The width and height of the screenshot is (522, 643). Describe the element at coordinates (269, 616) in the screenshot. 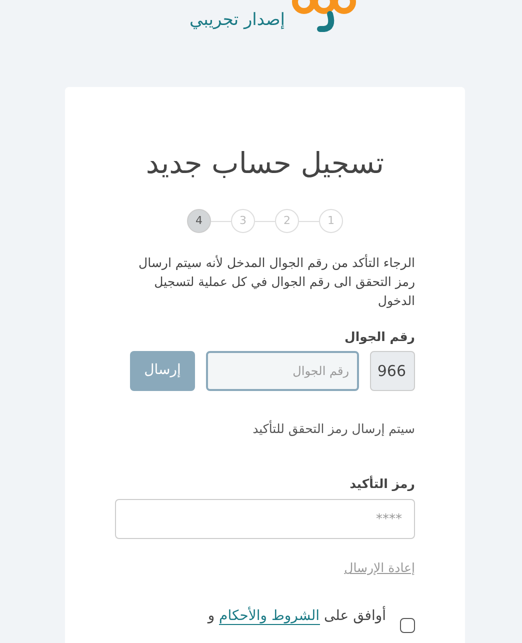

I see `terms-link: الشروط والأحكام` at that location.